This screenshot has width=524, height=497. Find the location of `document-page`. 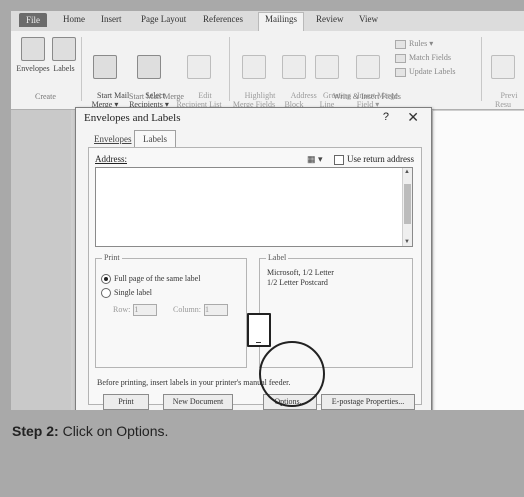

document-page is located at coordinates (478, 260).